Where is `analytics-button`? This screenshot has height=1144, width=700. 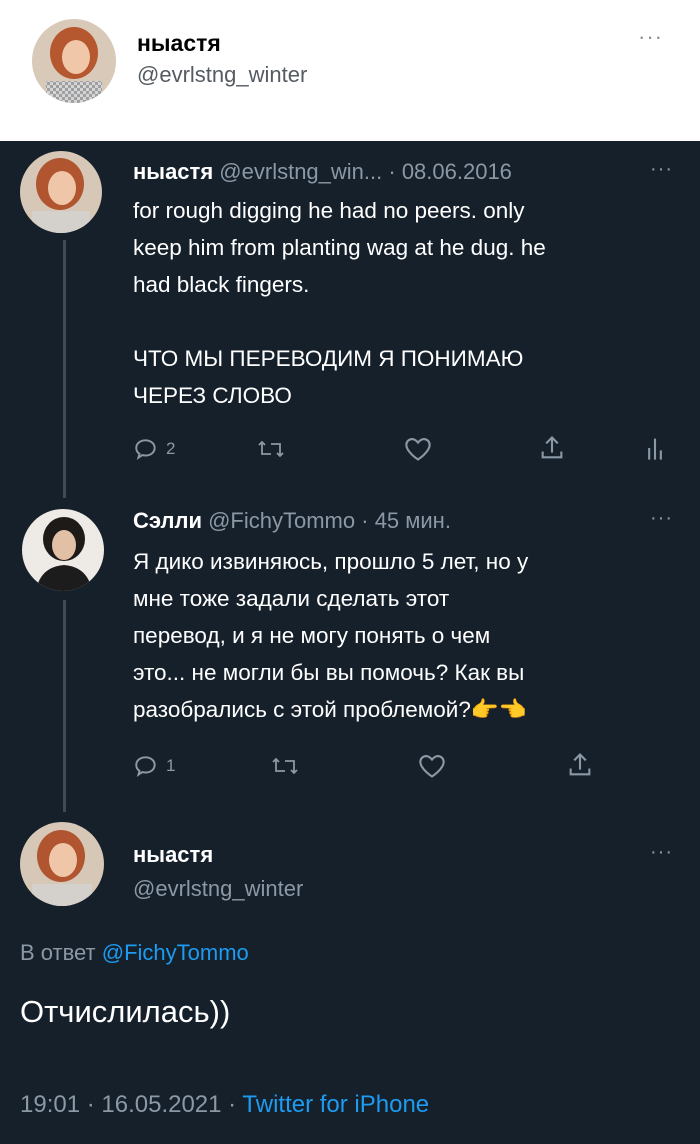 analytics-button is located at coordinates (655, 448).